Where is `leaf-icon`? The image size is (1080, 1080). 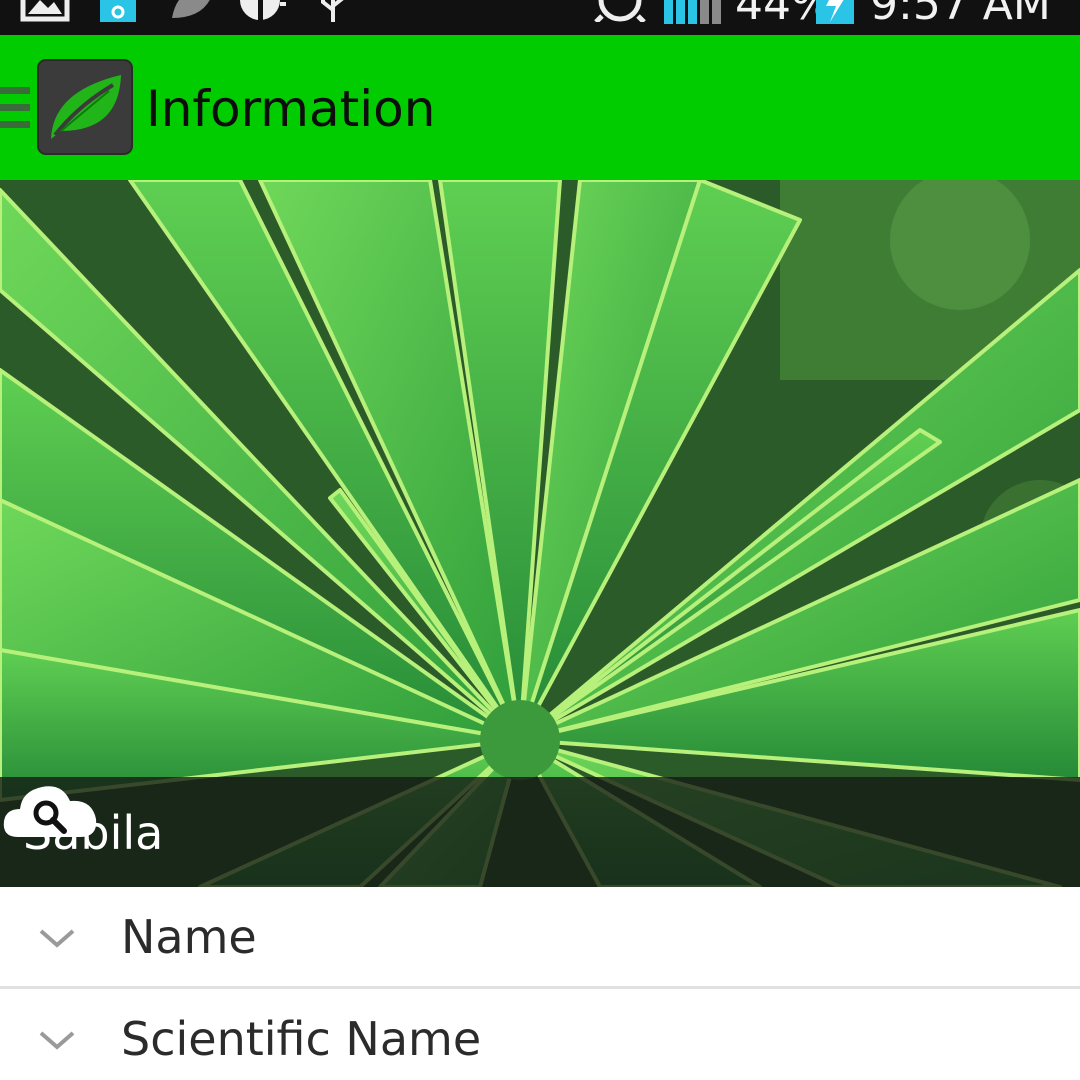
leaf-icon is located at coordinates (86, 107).